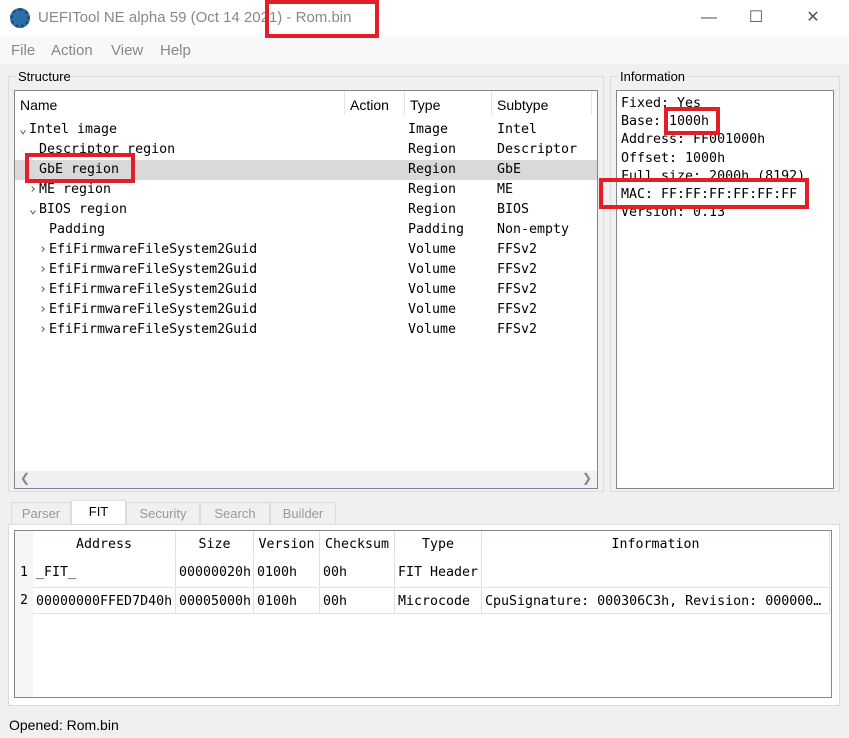 Image resolution: width=849 pixels, height=738 pixels. What do you see at coordinates (25, 478) in the screenshot?
I see `scroll-left-icon: ❮` at bounding box center [25, 478].